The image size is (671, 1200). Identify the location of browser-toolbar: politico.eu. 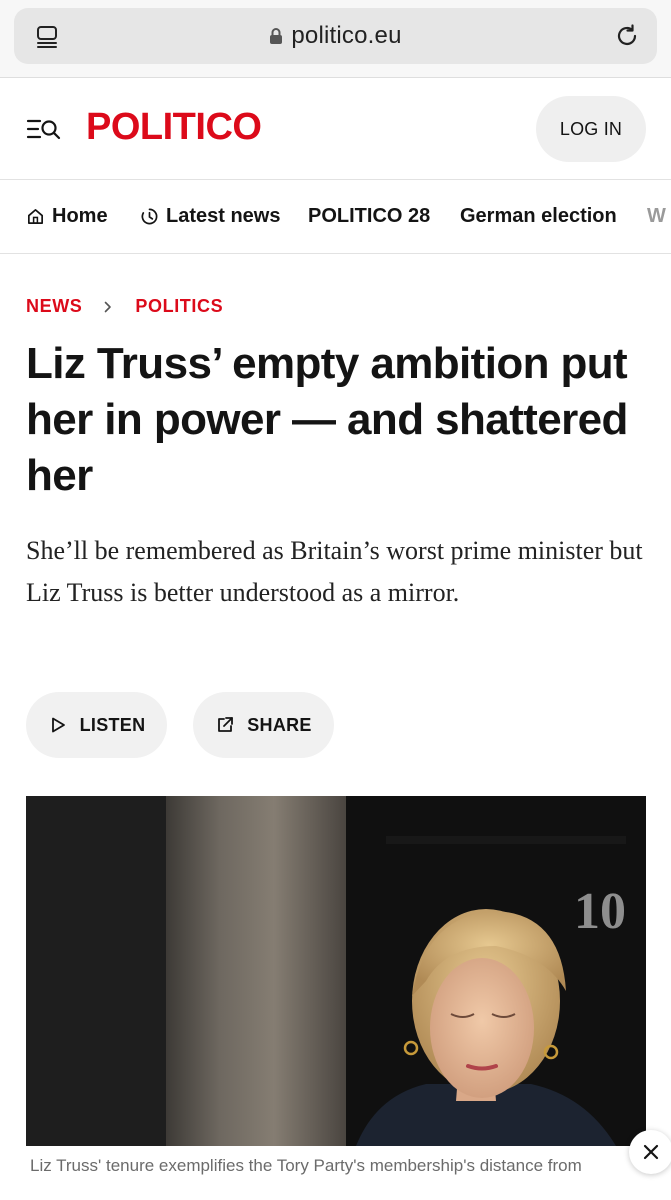
(335, 39).